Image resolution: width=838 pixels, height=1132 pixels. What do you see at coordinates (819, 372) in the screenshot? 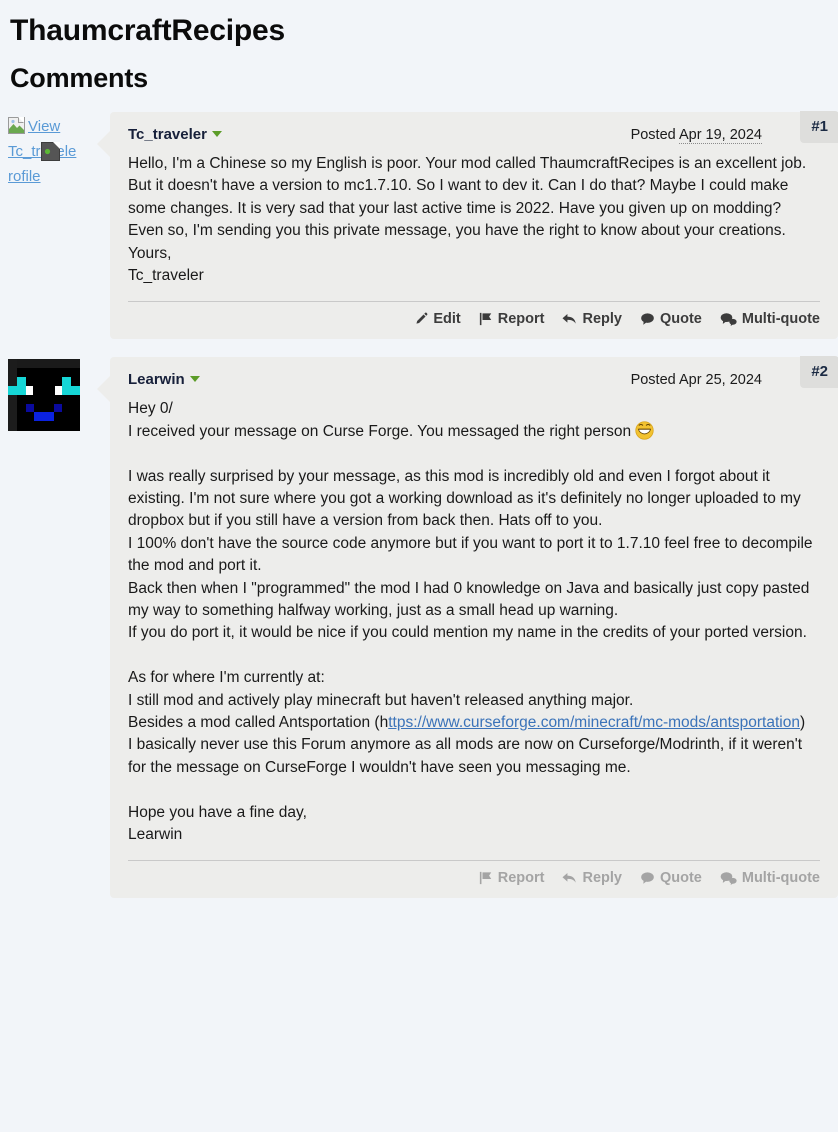
I see `post-number-badge: #2` at bounding box center [819, 372].